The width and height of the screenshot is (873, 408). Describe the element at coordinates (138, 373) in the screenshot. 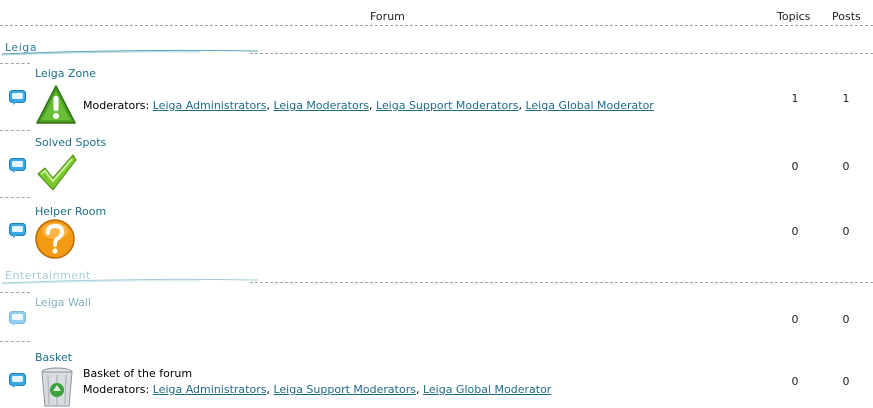

I see `forum-description: Basket of the forum` at that location.